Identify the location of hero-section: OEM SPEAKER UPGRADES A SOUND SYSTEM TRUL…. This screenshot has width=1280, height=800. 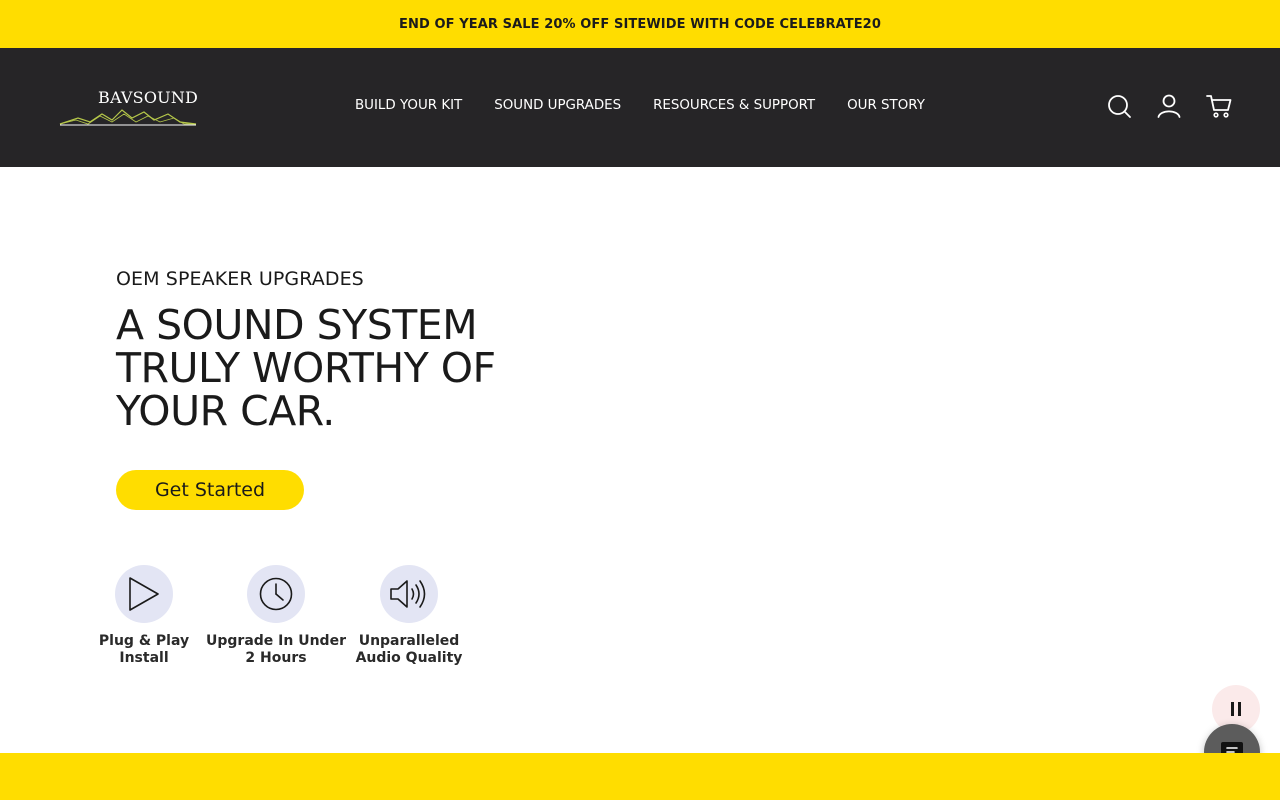
(356, 350).